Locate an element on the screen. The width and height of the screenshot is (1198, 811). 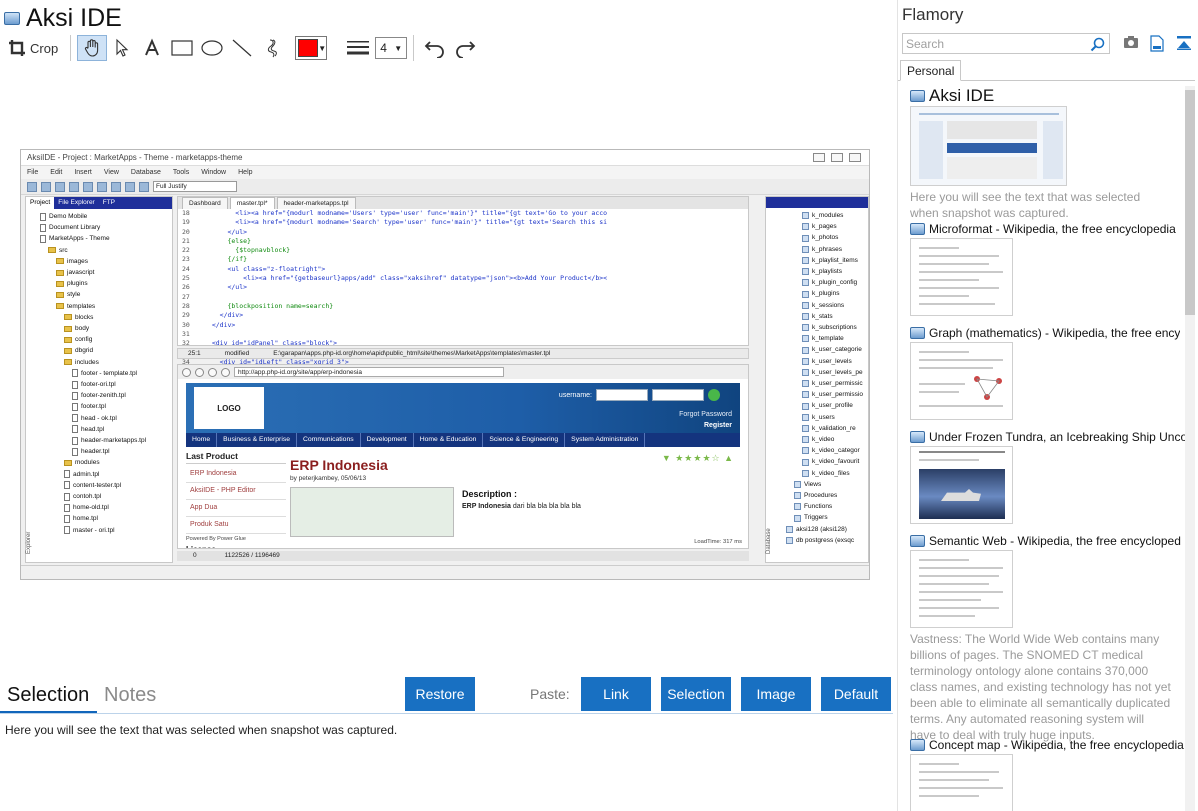
paste-link-button: Link is located at coordinates (616, 694).